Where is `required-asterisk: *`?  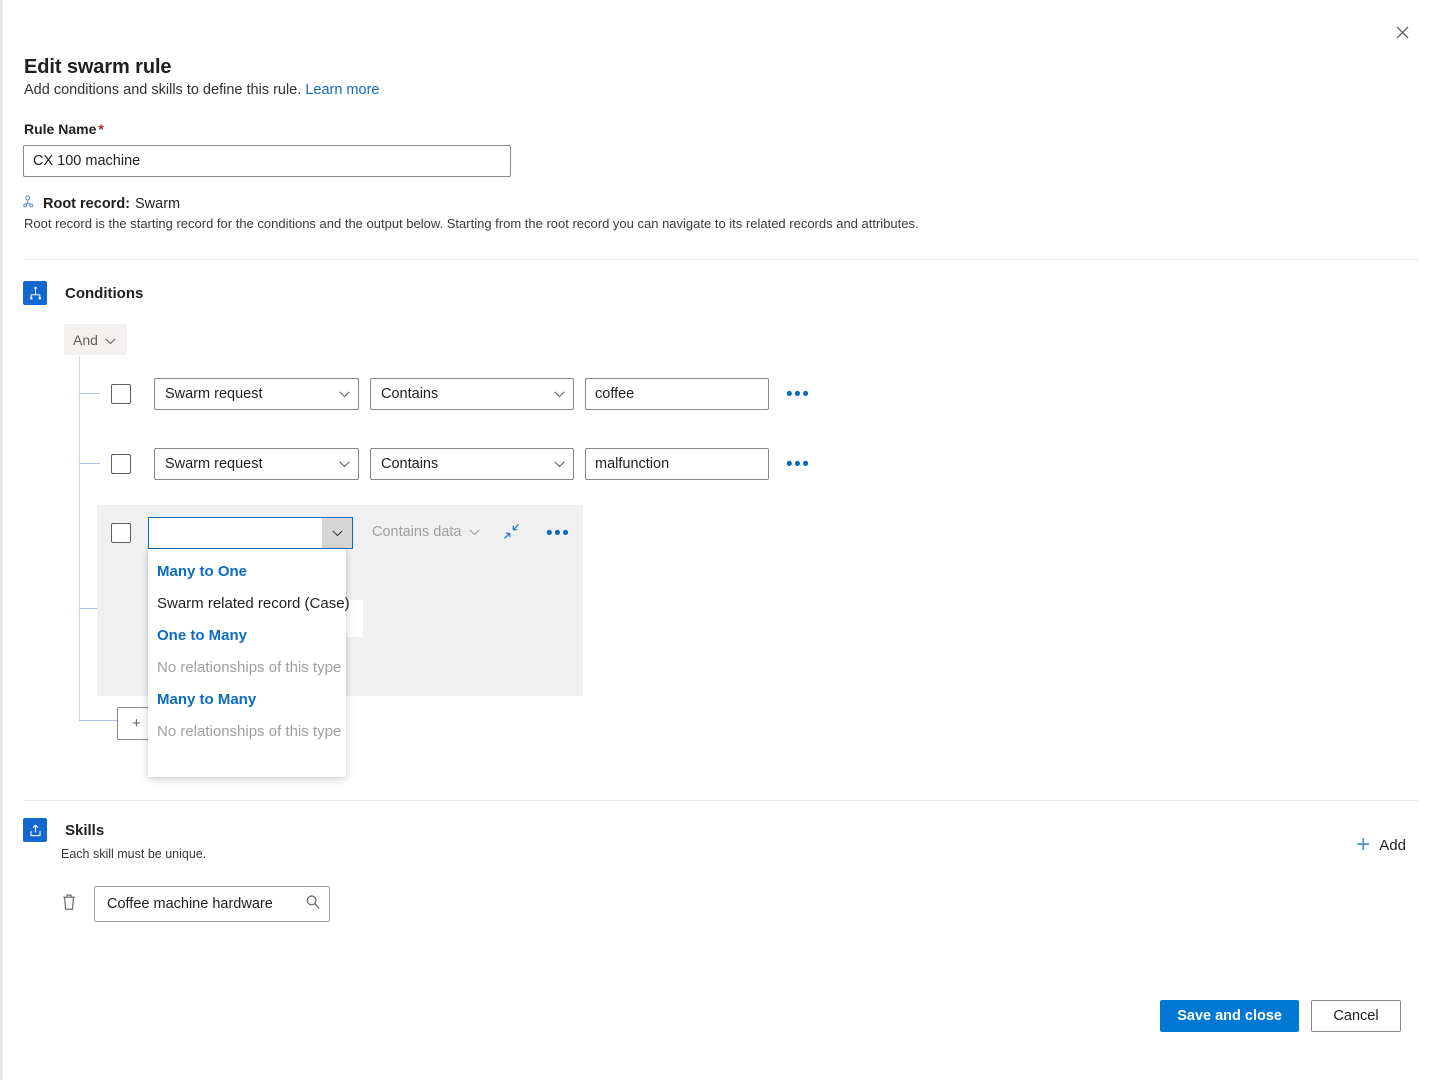 required-asterisk: * is located at coordinates (101, 129).